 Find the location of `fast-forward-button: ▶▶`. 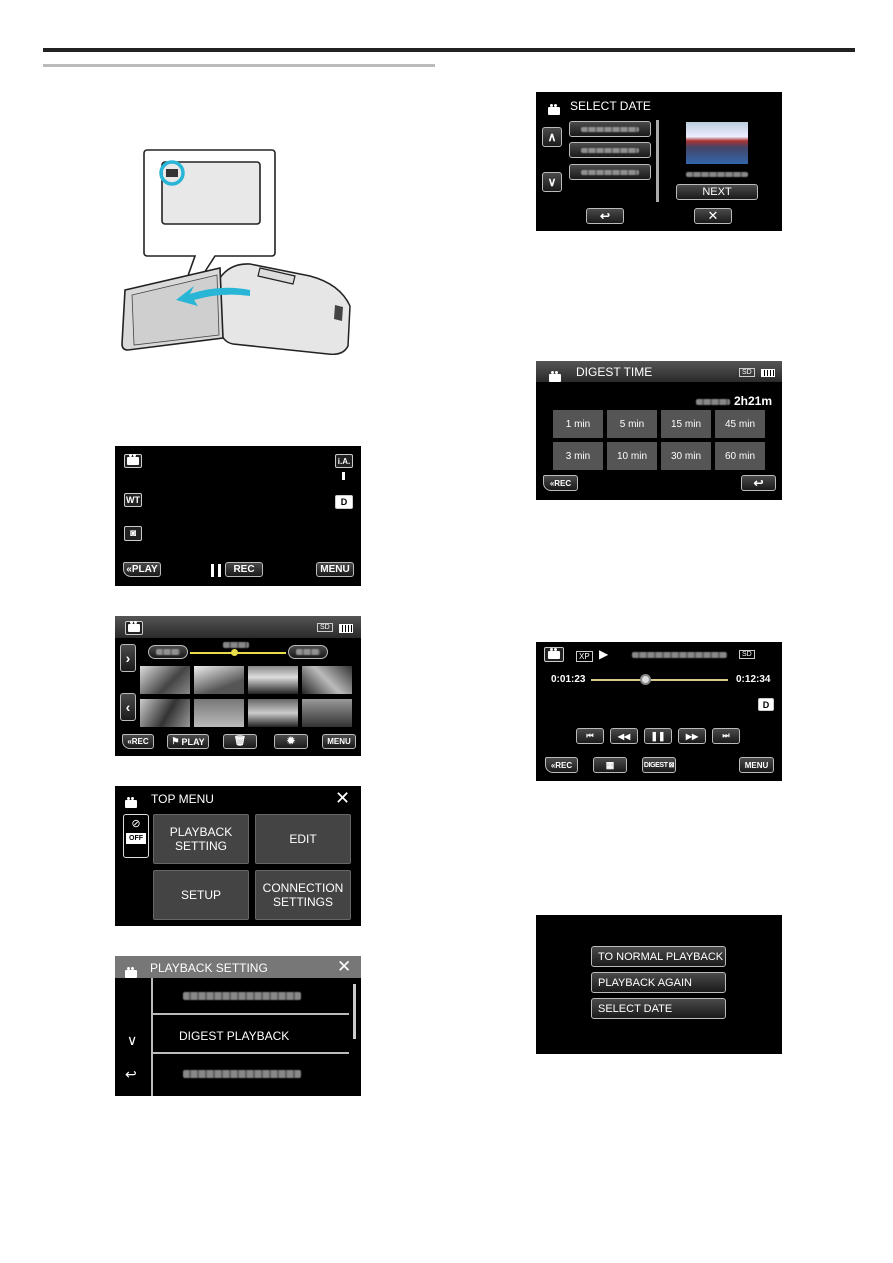

fast-forward-button: ▶▶ is located at coordinates (692, 736).